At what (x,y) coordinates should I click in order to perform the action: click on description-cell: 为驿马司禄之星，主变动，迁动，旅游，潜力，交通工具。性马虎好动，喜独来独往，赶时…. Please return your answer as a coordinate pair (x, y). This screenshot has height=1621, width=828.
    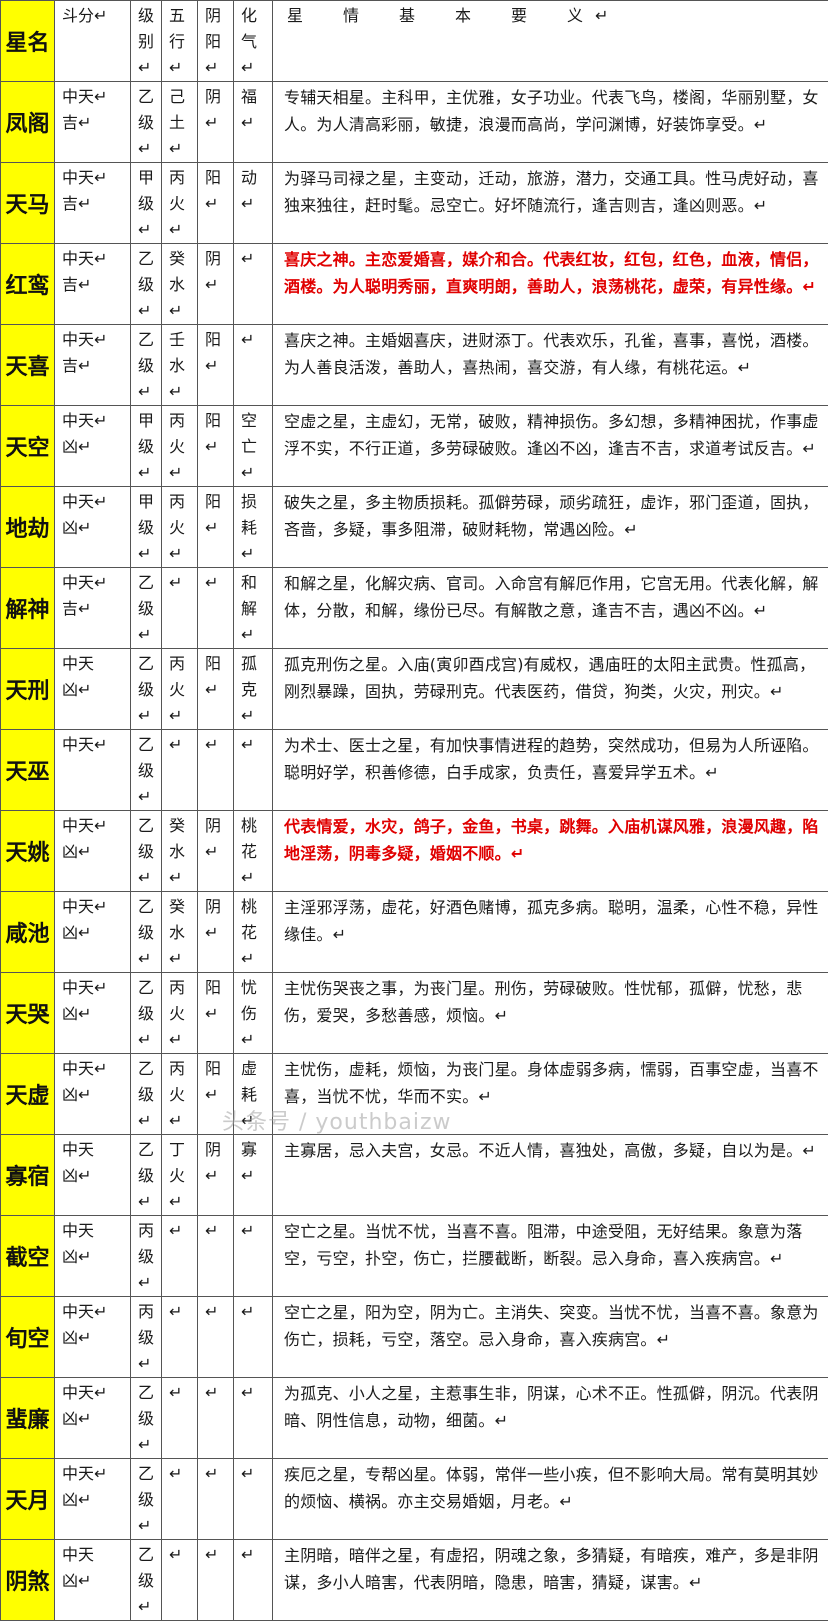
    Looking at the image, I should click on (550, 203).